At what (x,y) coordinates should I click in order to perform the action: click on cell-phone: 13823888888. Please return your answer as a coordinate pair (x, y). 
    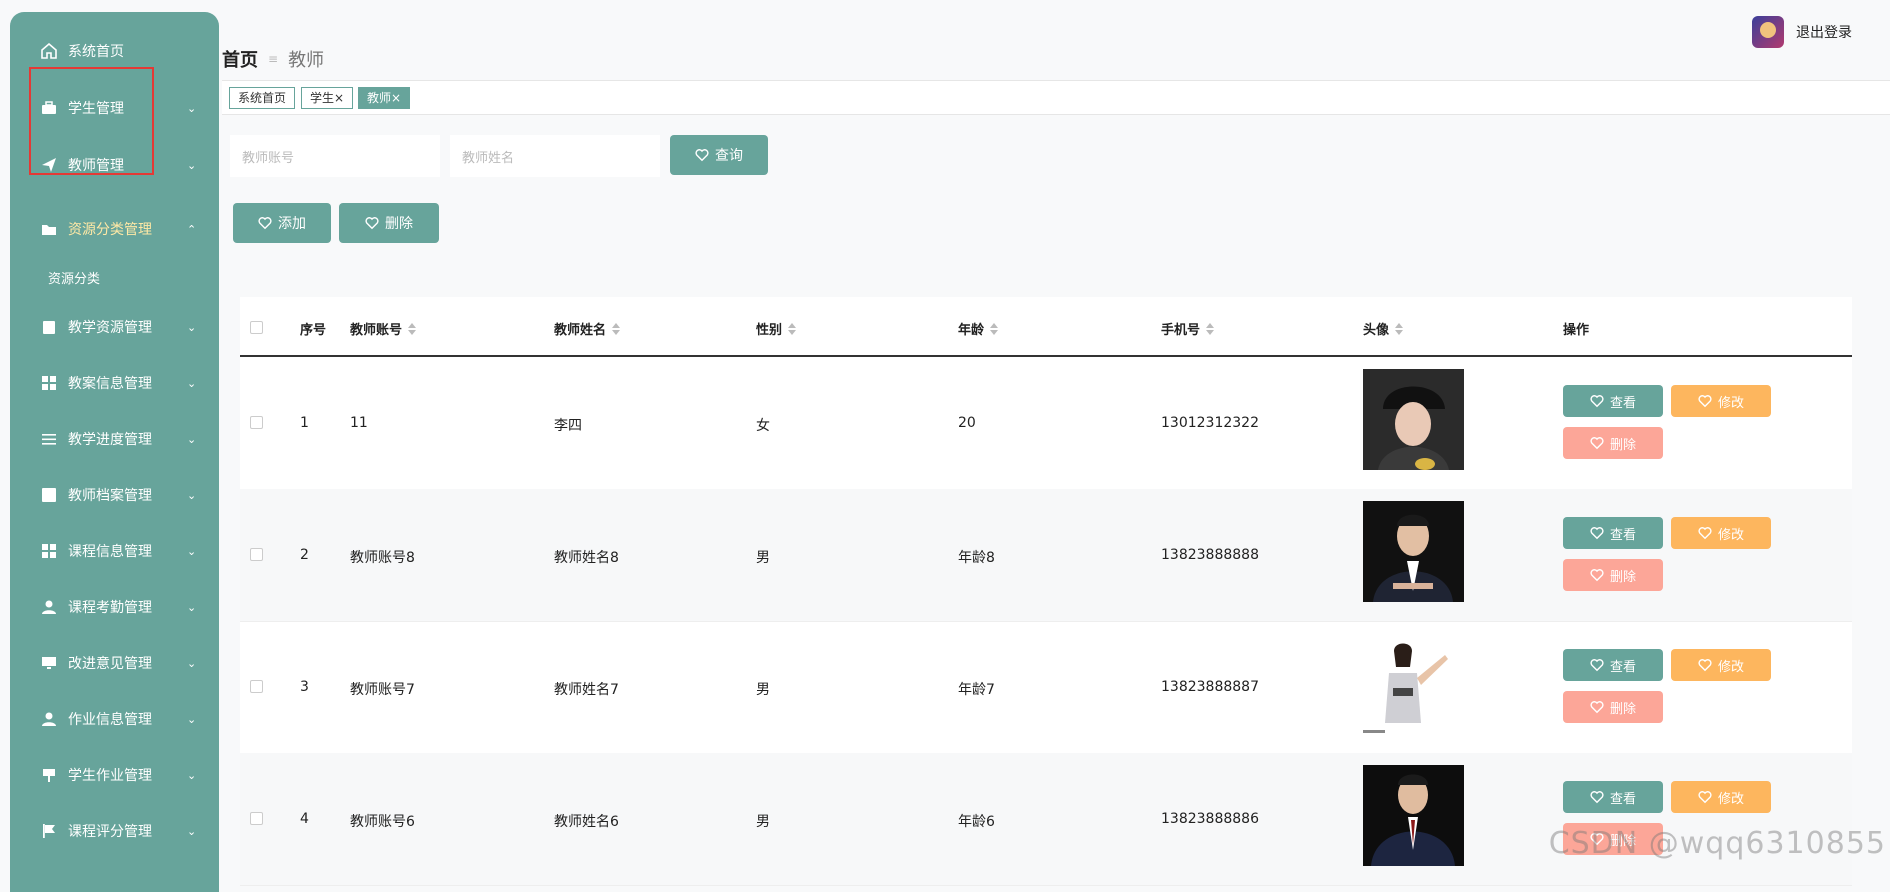
    Looking at the image, I should click on (1210, 555).